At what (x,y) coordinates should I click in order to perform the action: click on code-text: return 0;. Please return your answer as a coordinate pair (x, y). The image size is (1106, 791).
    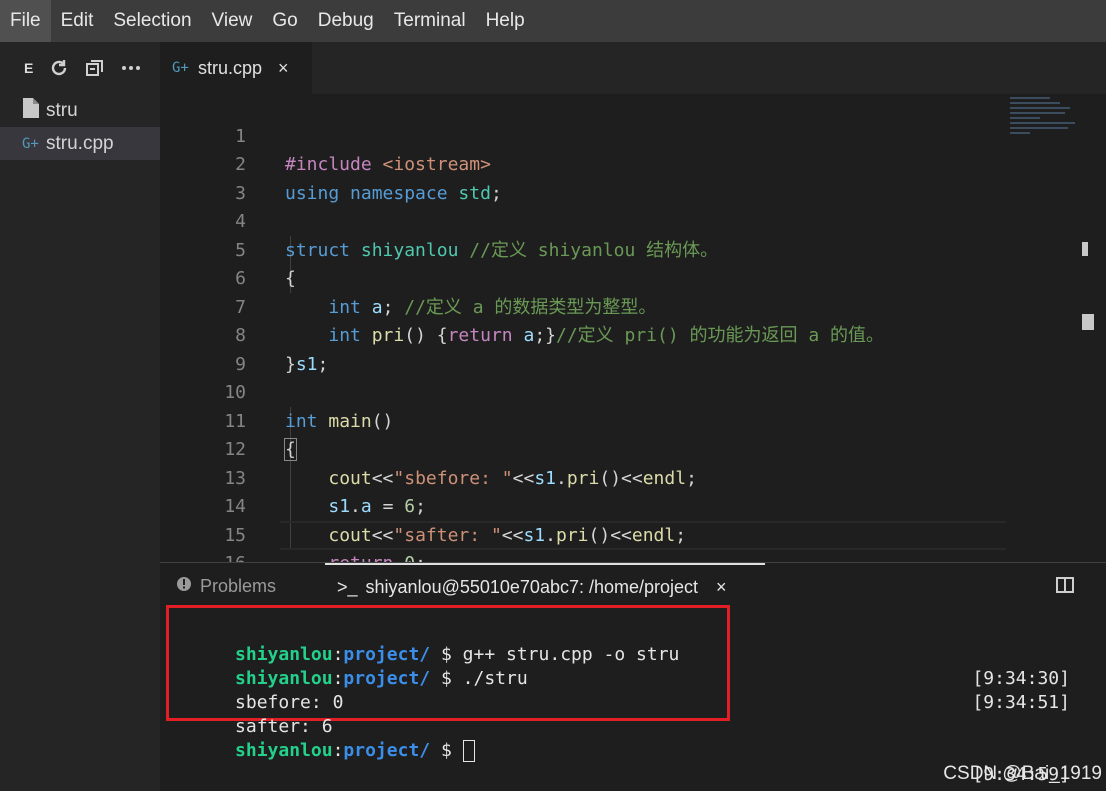
    Looking at the image, I should click on (355, 556).